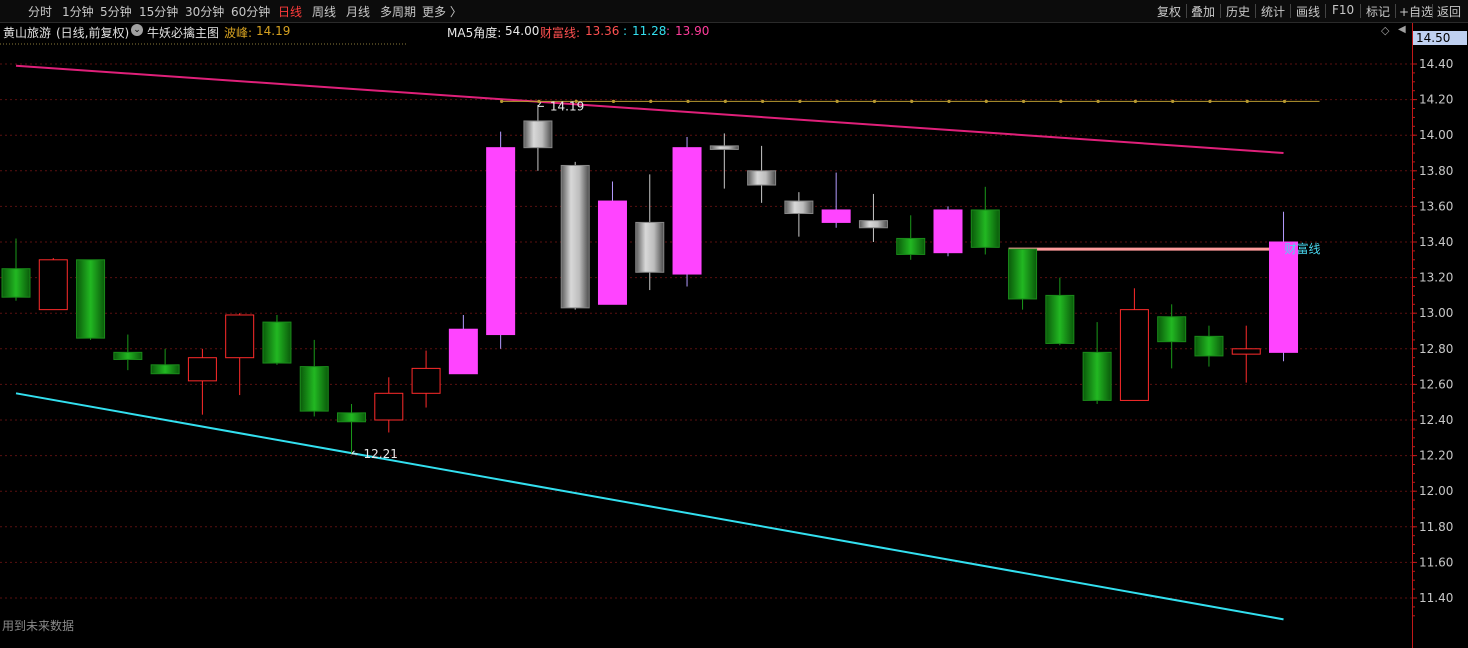 Image resolution: width=1468 pixels, height=648 pixels. Describe the element at coordinates (1436, 420) in the screenshot. I see `axis-tick-label: 12.40` at that location.